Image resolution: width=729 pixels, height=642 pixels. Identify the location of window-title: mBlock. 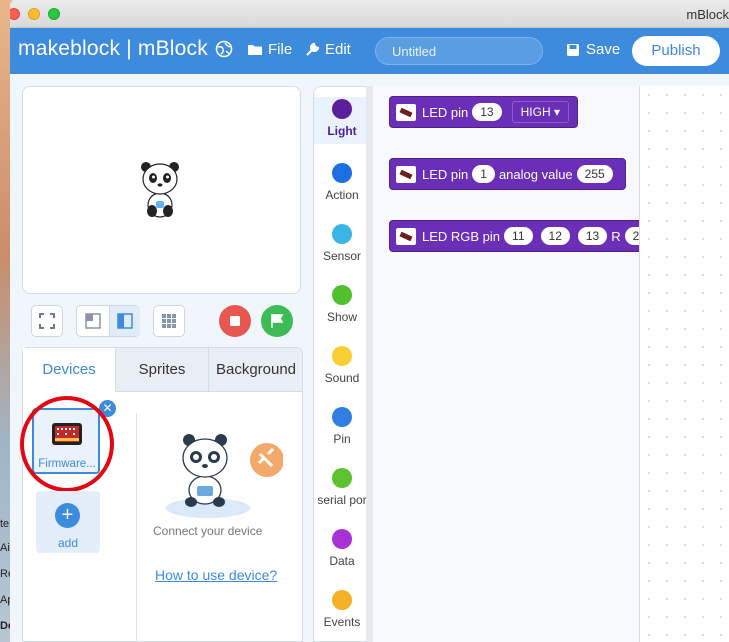
(707, 14).